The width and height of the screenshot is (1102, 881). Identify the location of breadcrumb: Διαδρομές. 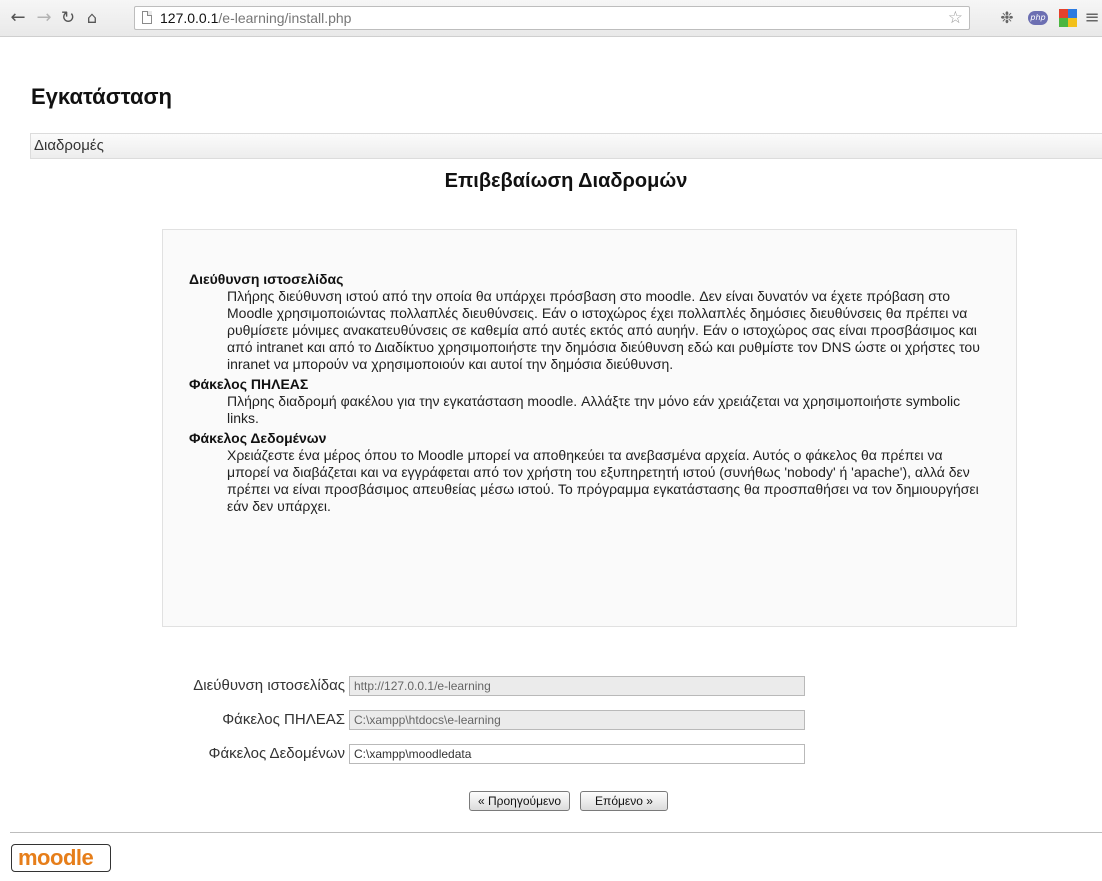
(69, 145).